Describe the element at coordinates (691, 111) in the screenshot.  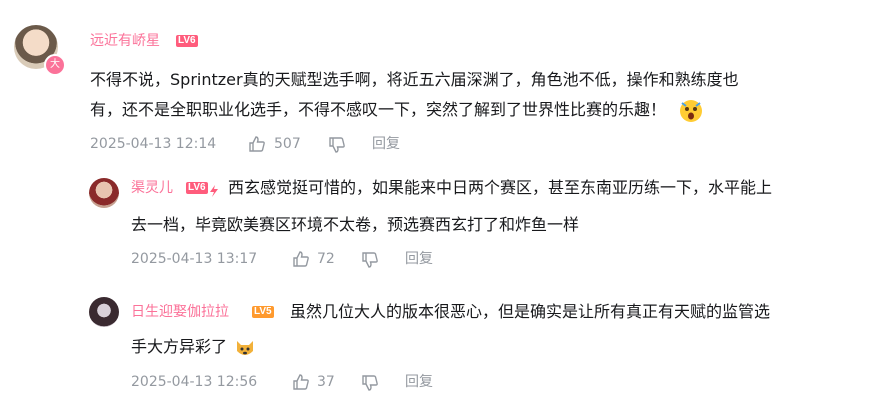
I see `surprised-face-icon` at that location.